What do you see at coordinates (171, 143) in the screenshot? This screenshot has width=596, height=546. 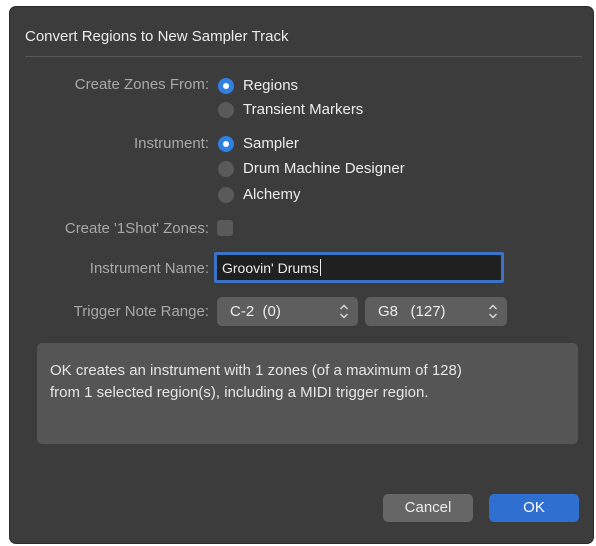 I see `instrument-label: Instrument:` at bounding box center [171, 143].